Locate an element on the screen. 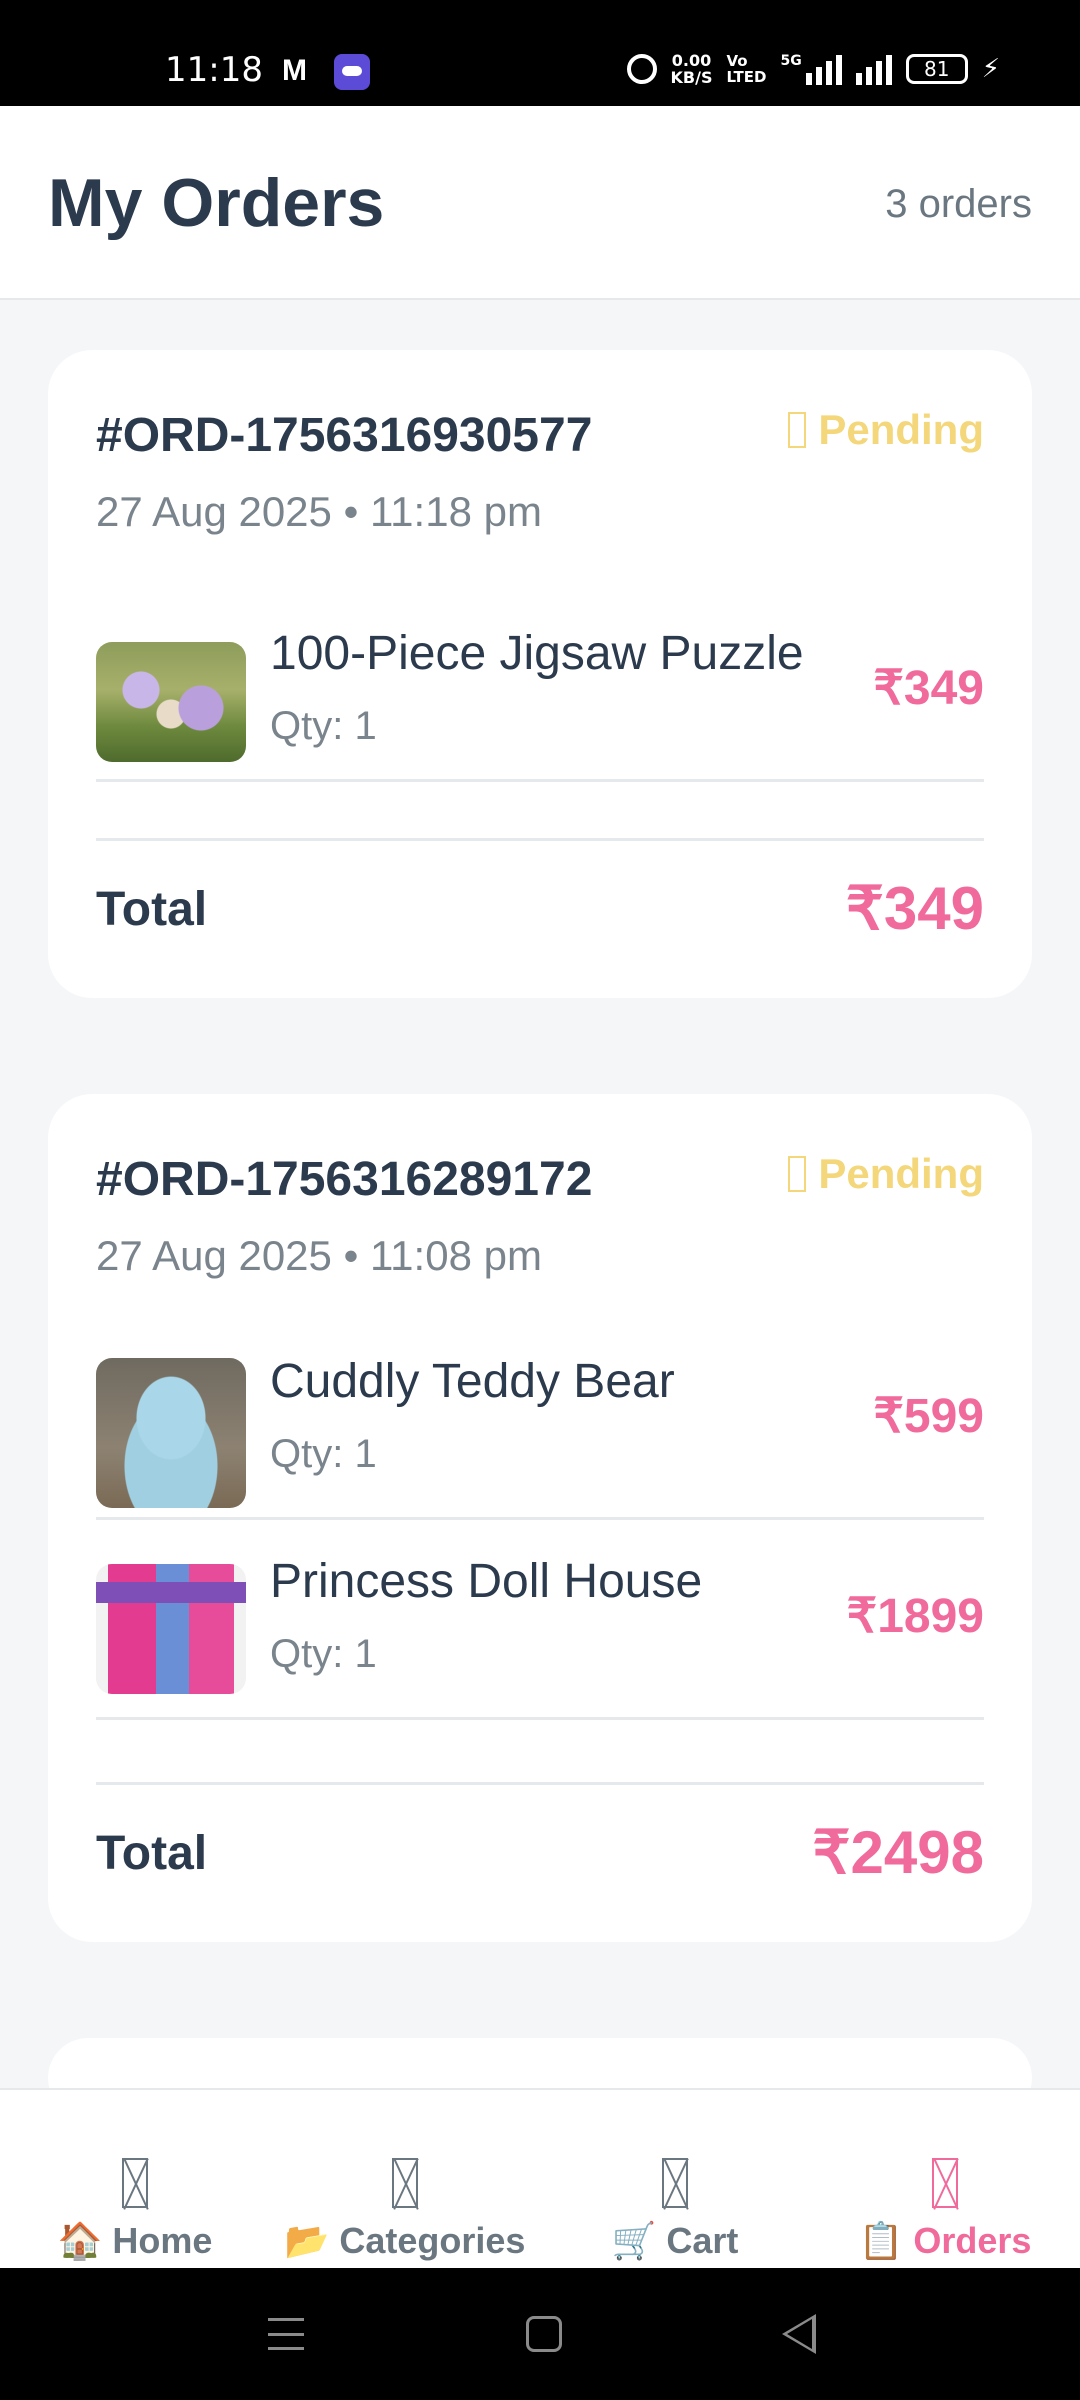 The image size is (1080, 2400). item-price: ₹599 is located at coordinates (928, 1416).